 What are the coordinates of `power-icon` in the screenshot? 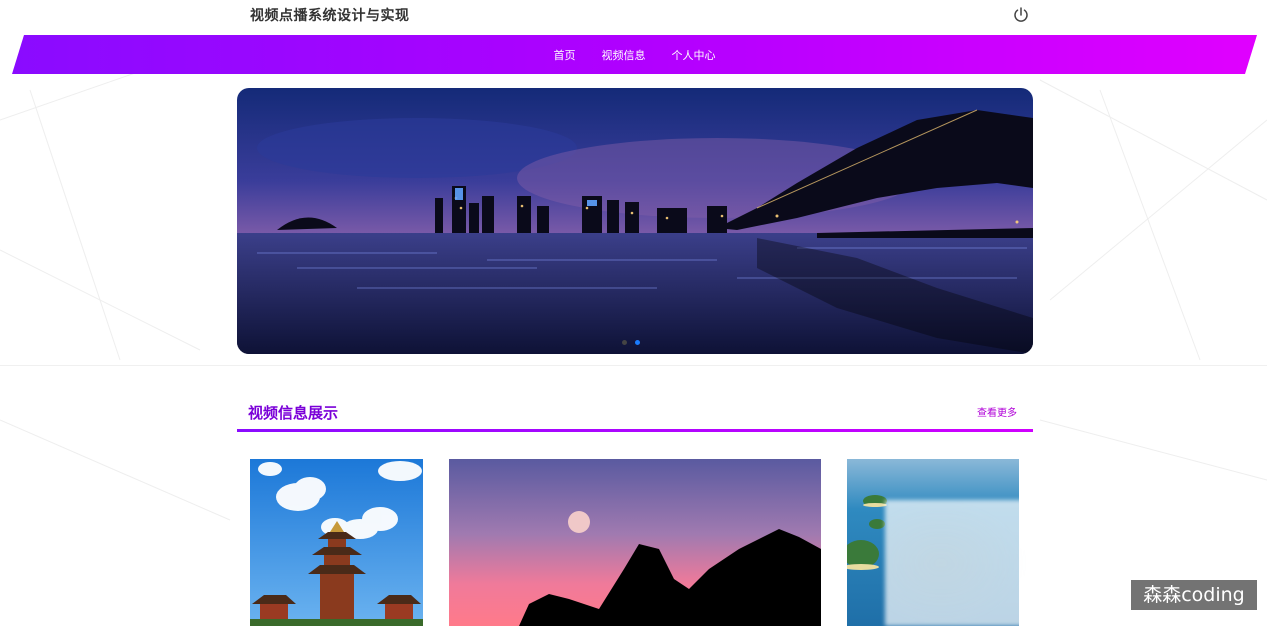 It's located at (1021, 14).